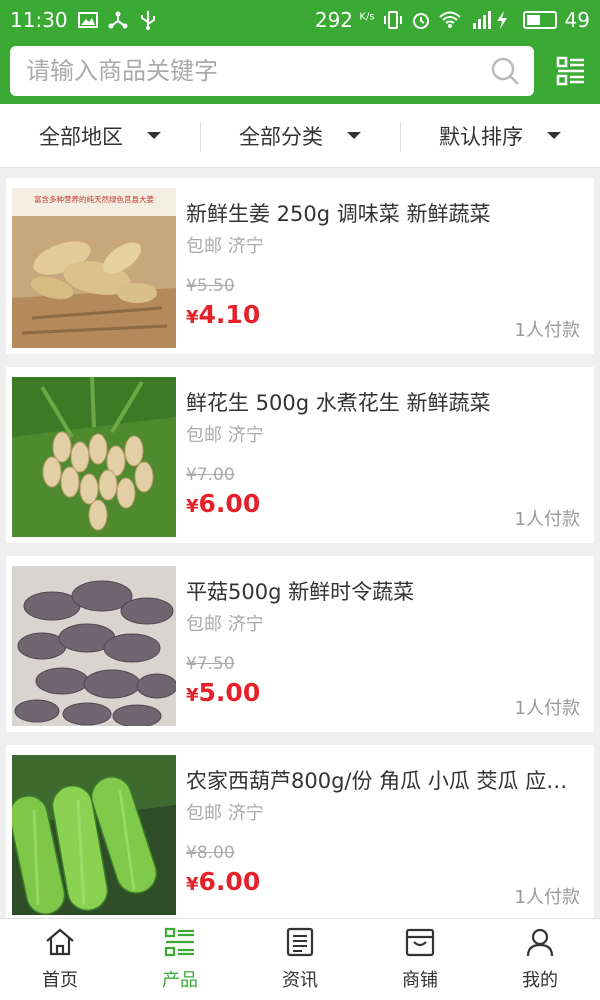  What do you see at coordinates (281, 136) in the screenshot?
I see `filter-category-label: 全部分类` at bounding box center [281, 136].